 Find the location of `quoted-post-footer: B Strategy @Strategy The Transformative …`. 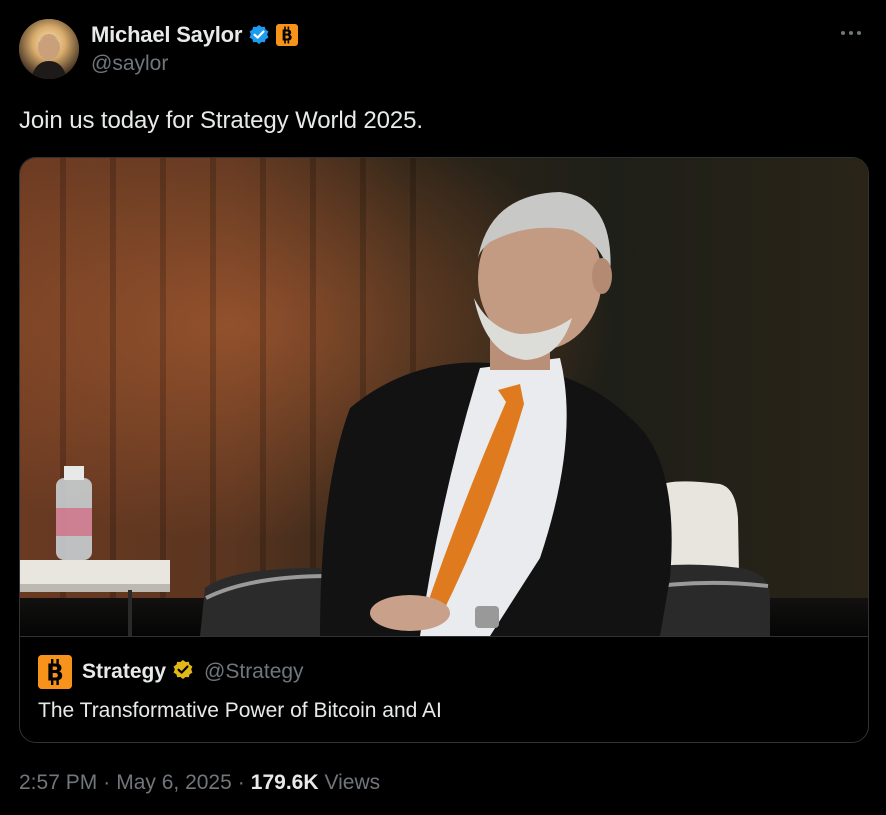

quoted-post-footer: B Strategy @Strategy The Transformative … is located at coordinates (444, 689).